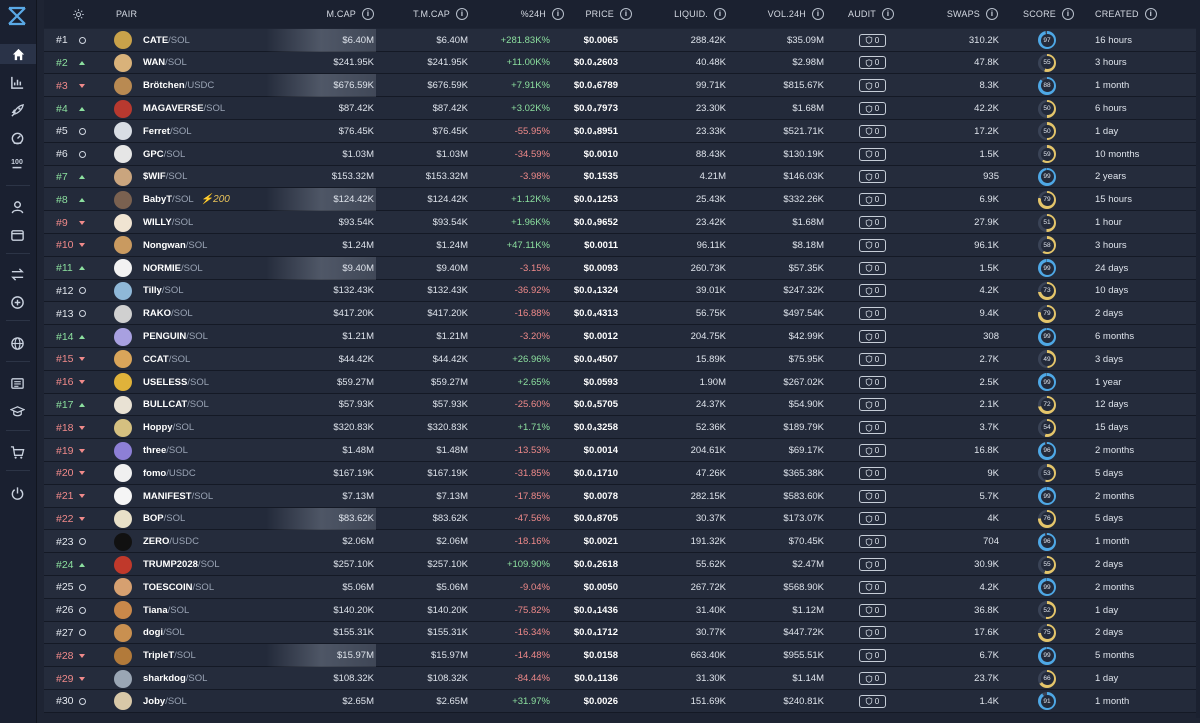 The image size is (1200, 723). I want to click on pair-cell: Ferret / SOL, so click(204, 131).